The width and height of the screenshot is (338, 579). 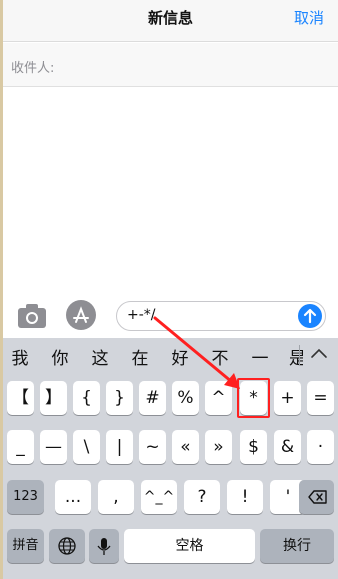 What do you see at coordinates (119, 447) in the screenshot?
I see `key: |` at bounding box center [119, 447].